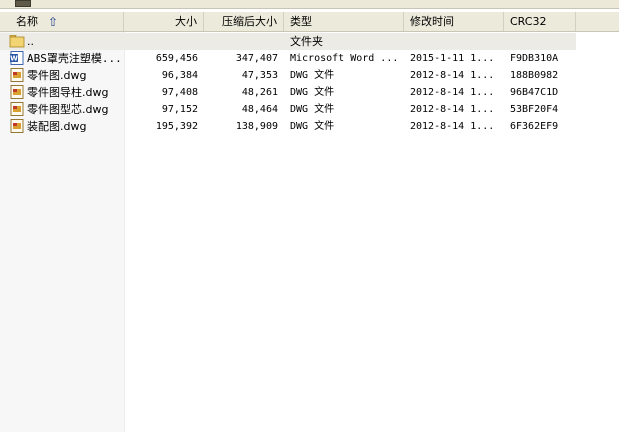 The width and height of the screenshot is (619, 432). What do you see at coordinates (534, 75) in the screenshot?
I see `file-crc: 188B0982` at bounding box center [534, 75].